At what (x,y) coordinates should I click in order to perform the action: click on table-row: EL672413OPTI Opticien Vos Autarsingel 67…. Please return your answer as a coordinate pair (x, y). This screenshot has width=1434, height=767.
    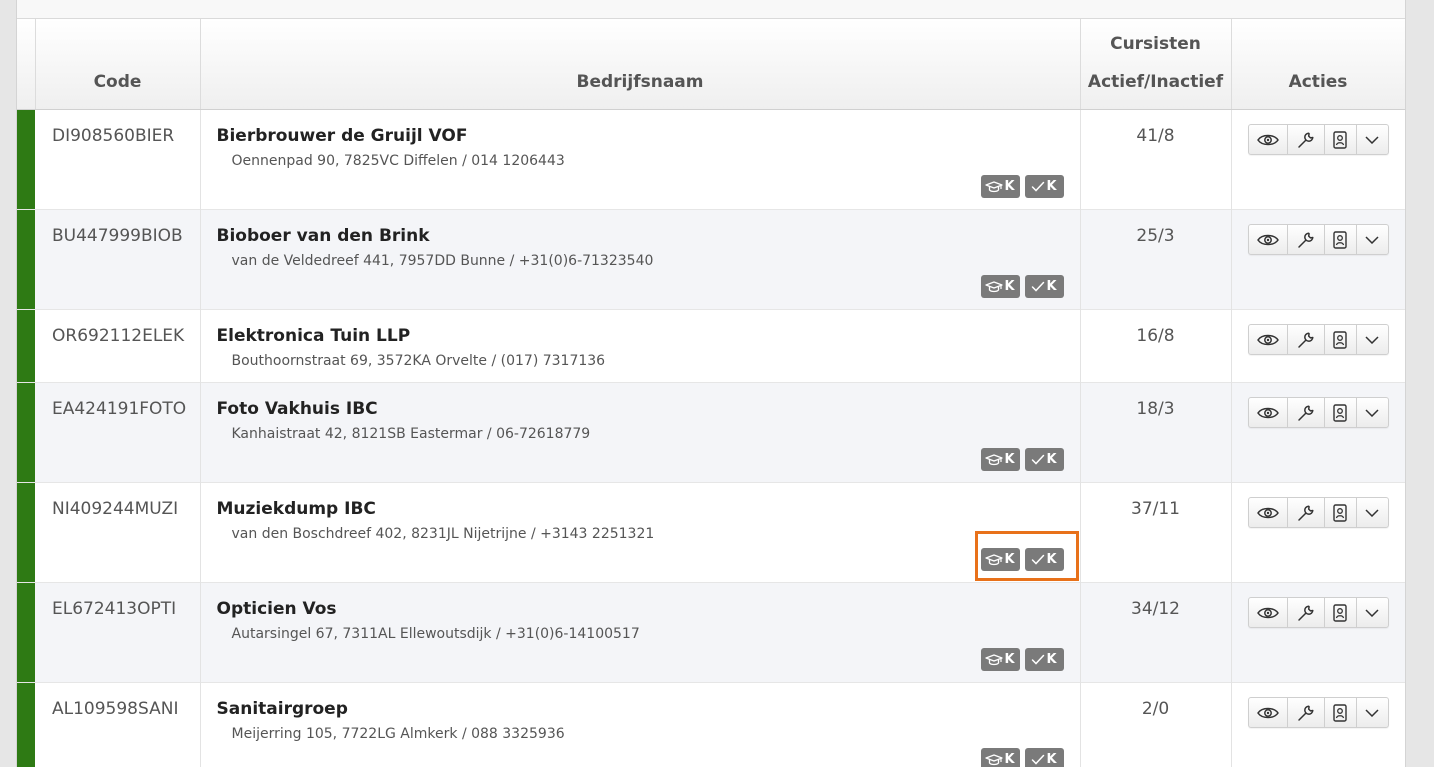
    Looking at the image, I should click on (711, 632).